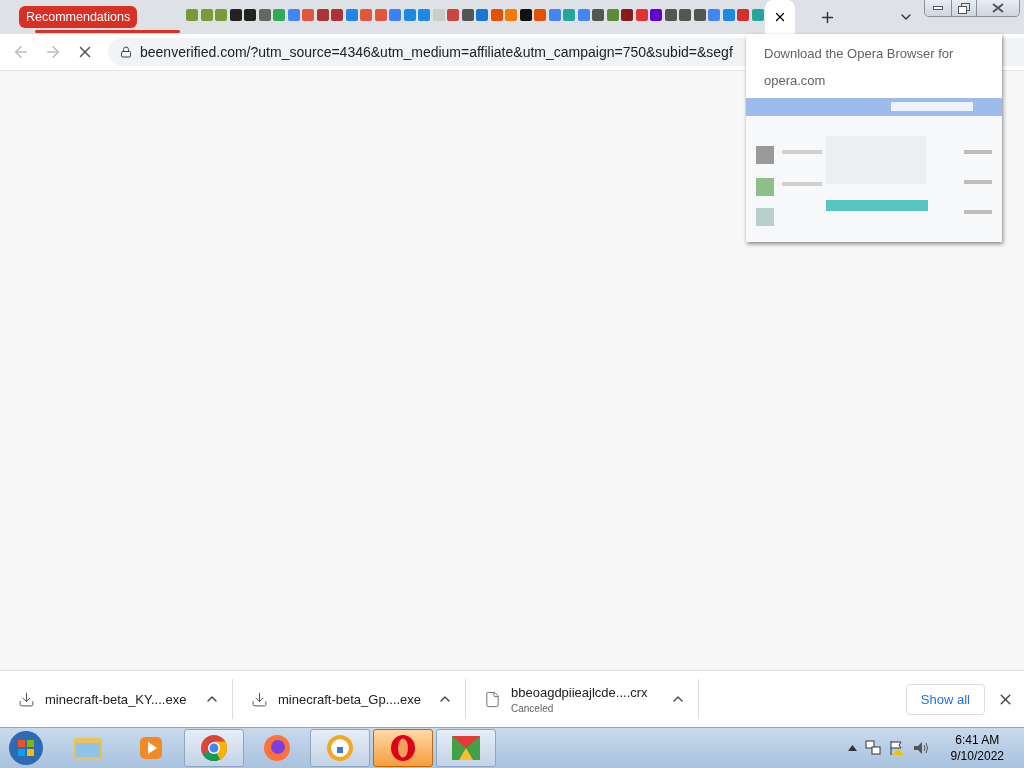 This screenshot has width=1024, height=768. I want to click on forward-icon, so click(53, 52).